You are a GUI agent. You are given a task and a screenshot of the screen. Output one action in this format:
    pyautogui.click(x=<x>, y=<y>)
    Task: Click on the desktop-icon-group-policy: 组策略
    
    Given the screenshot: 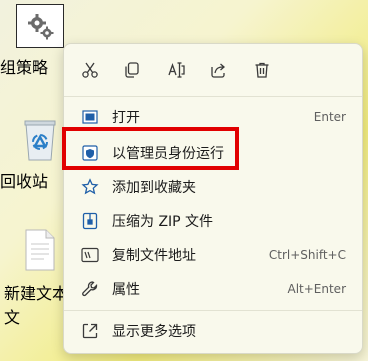 What is the action you would take?
    pyautogui.click(x=33, y=40)
    